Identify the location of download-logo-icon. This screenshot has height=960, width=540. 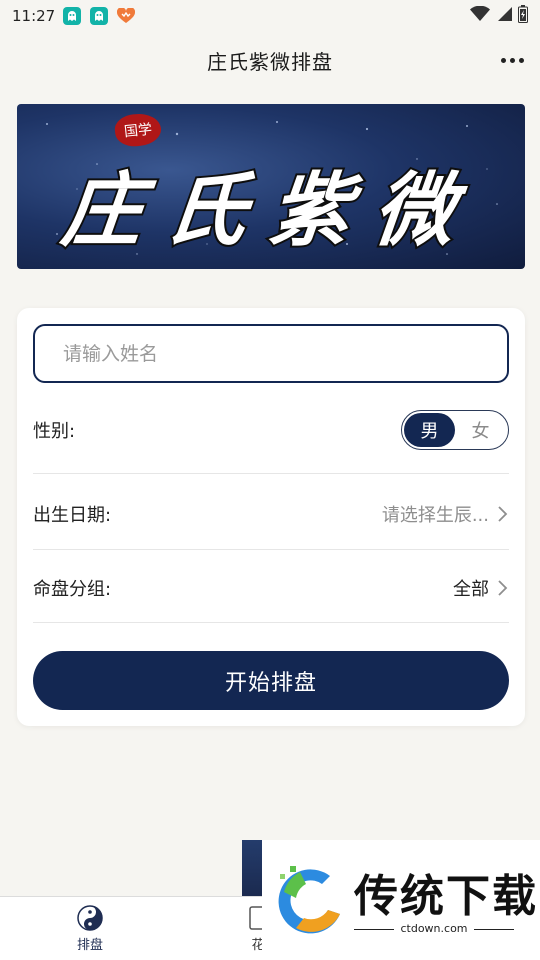
(309, 900).